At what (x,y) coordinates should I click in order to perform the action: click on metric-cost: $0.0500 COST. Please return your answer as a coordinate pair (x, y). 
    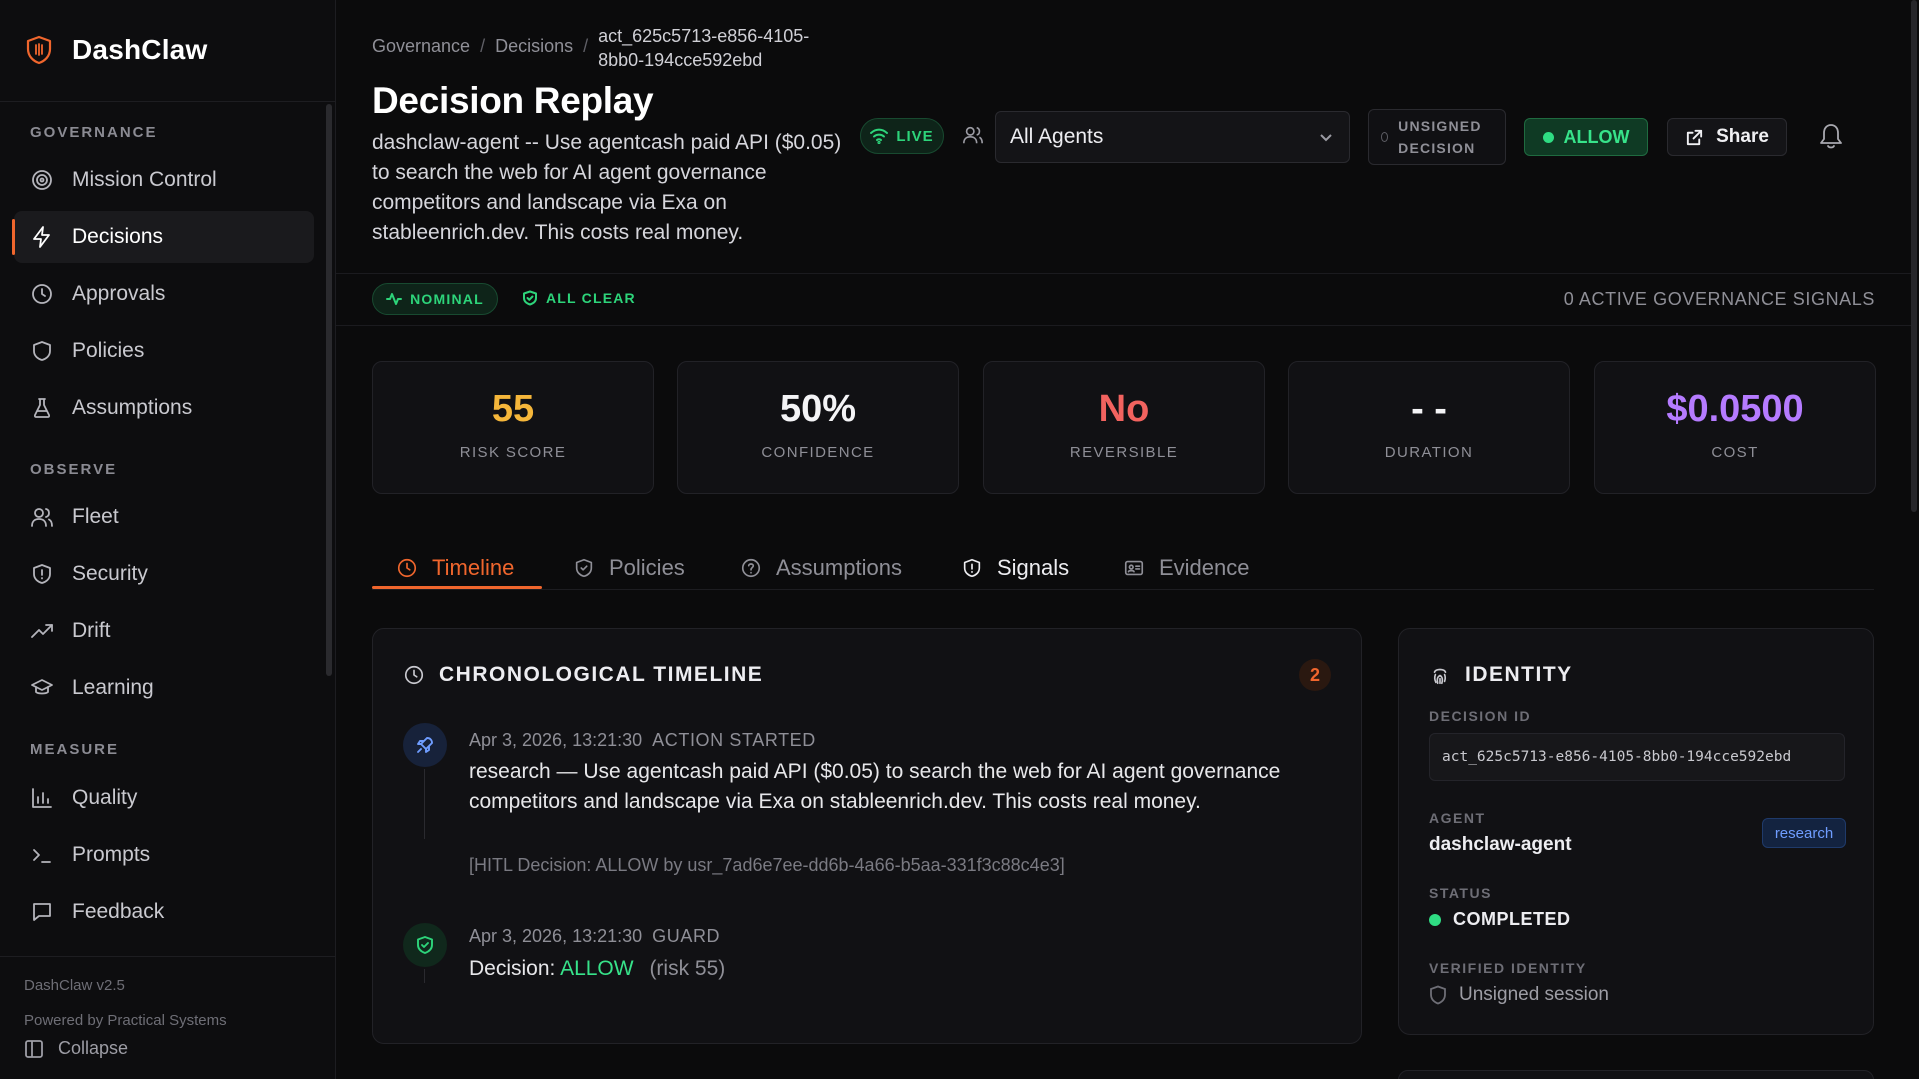
    Looking at the image, I should click on (1735, 427).